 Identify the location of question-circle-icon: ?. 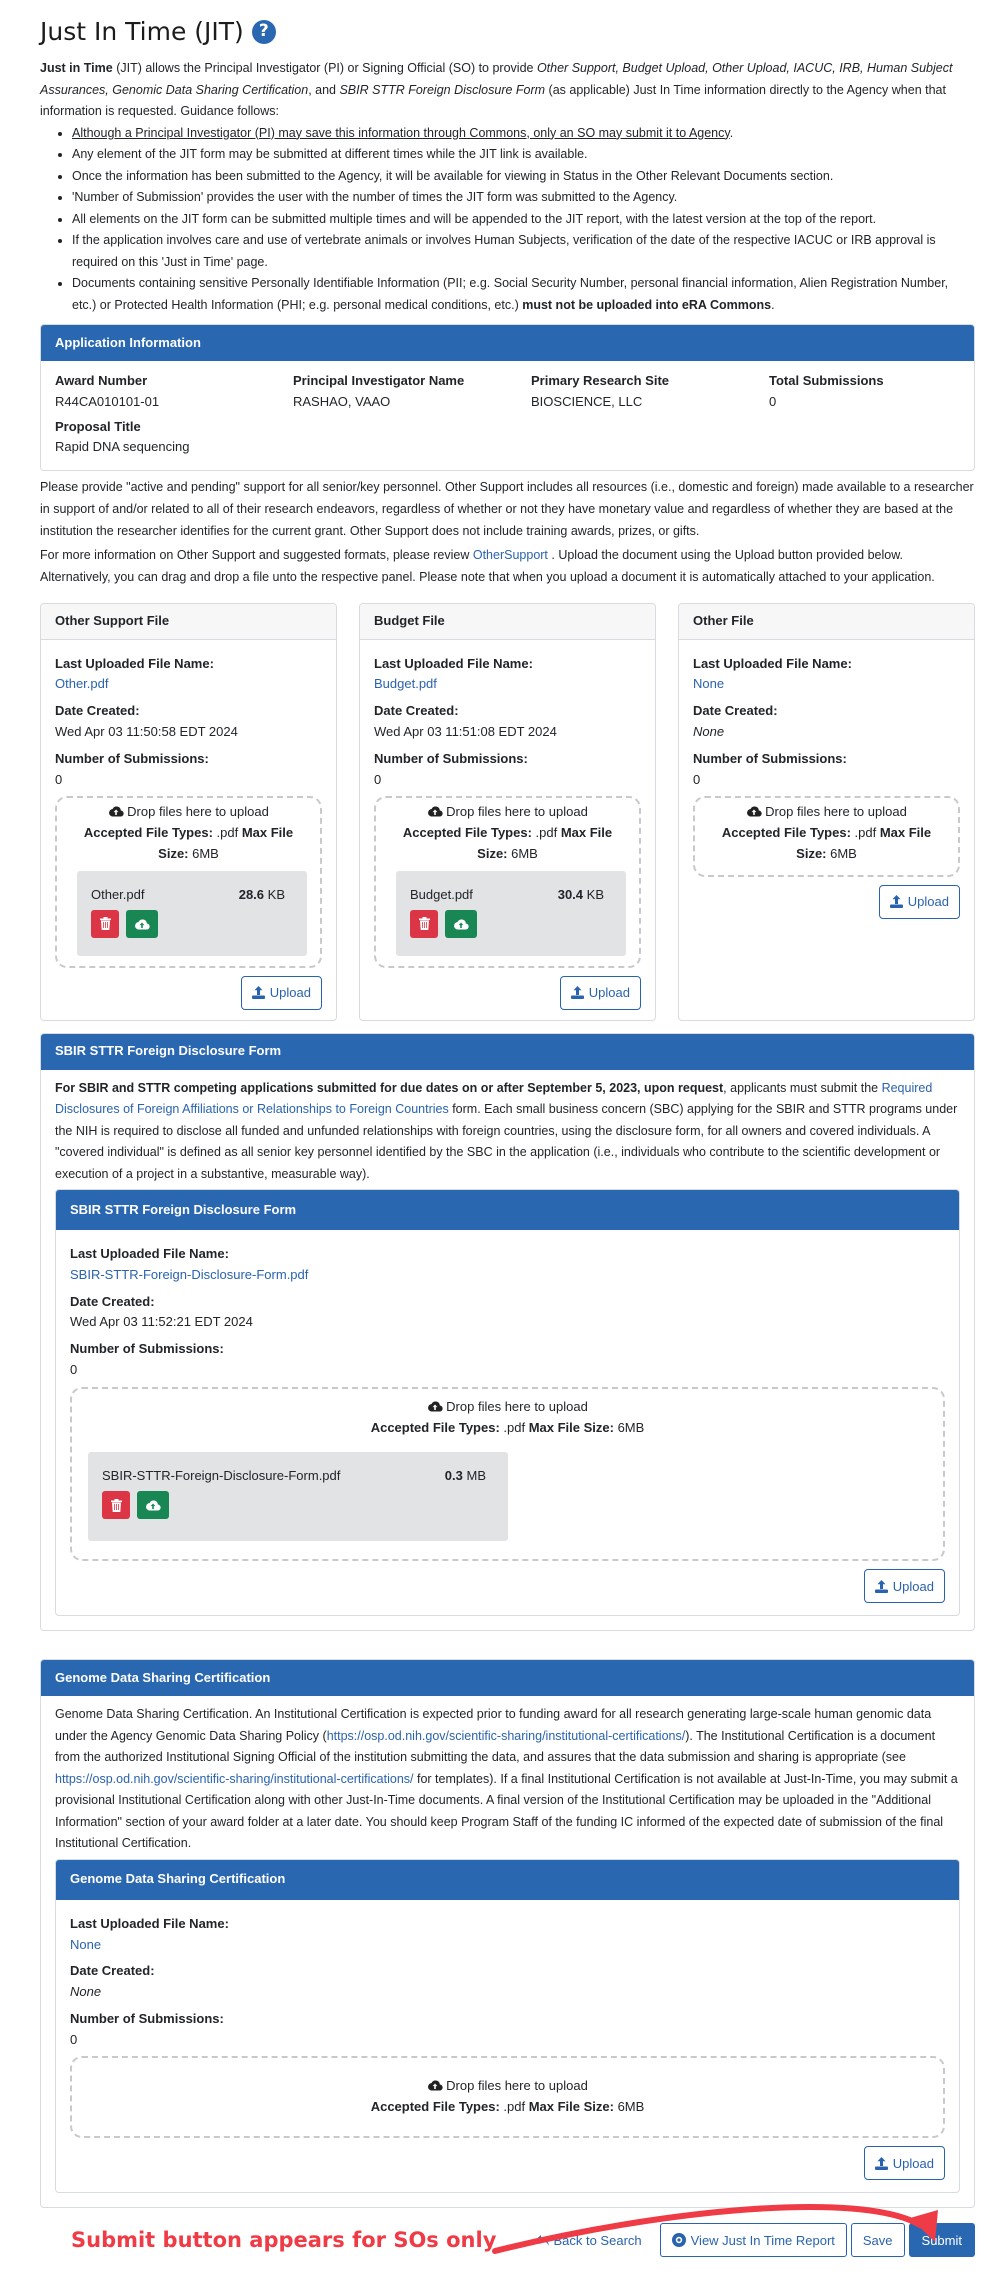
(263, 32).